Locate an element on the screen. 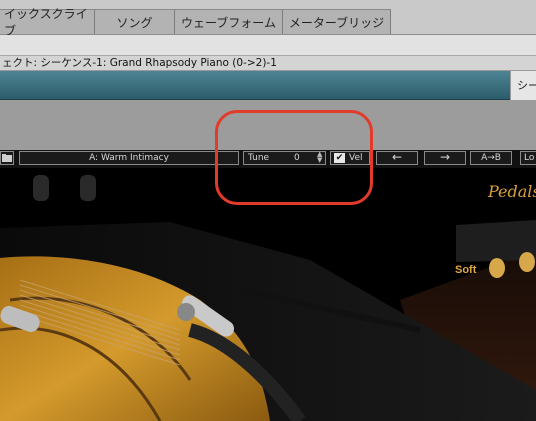  side-button: シー is located at coordinates (523, 86).